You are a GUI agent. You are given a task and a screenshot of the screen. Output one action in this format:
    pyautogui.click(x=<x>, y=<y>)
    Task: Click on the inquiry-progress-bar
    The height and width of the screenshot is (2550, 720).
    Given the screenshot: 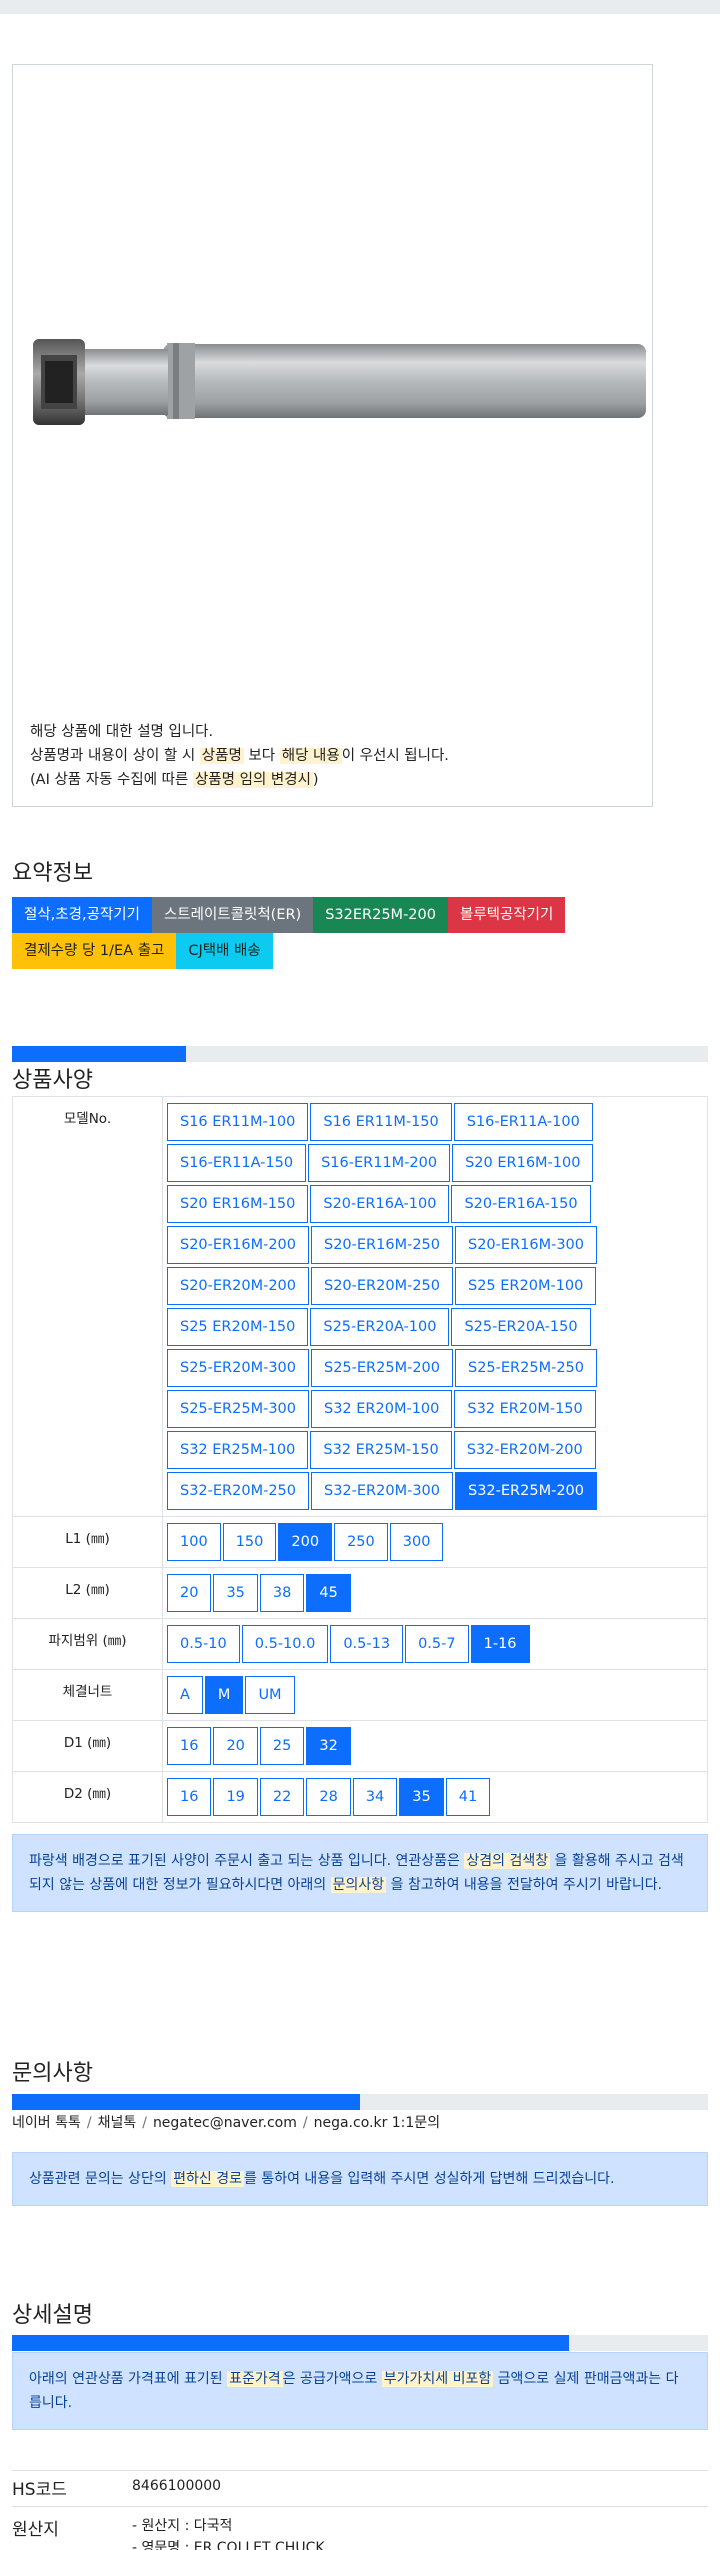 What is the action you would take?
    pyautogui.click(x=360, y=2102)
    